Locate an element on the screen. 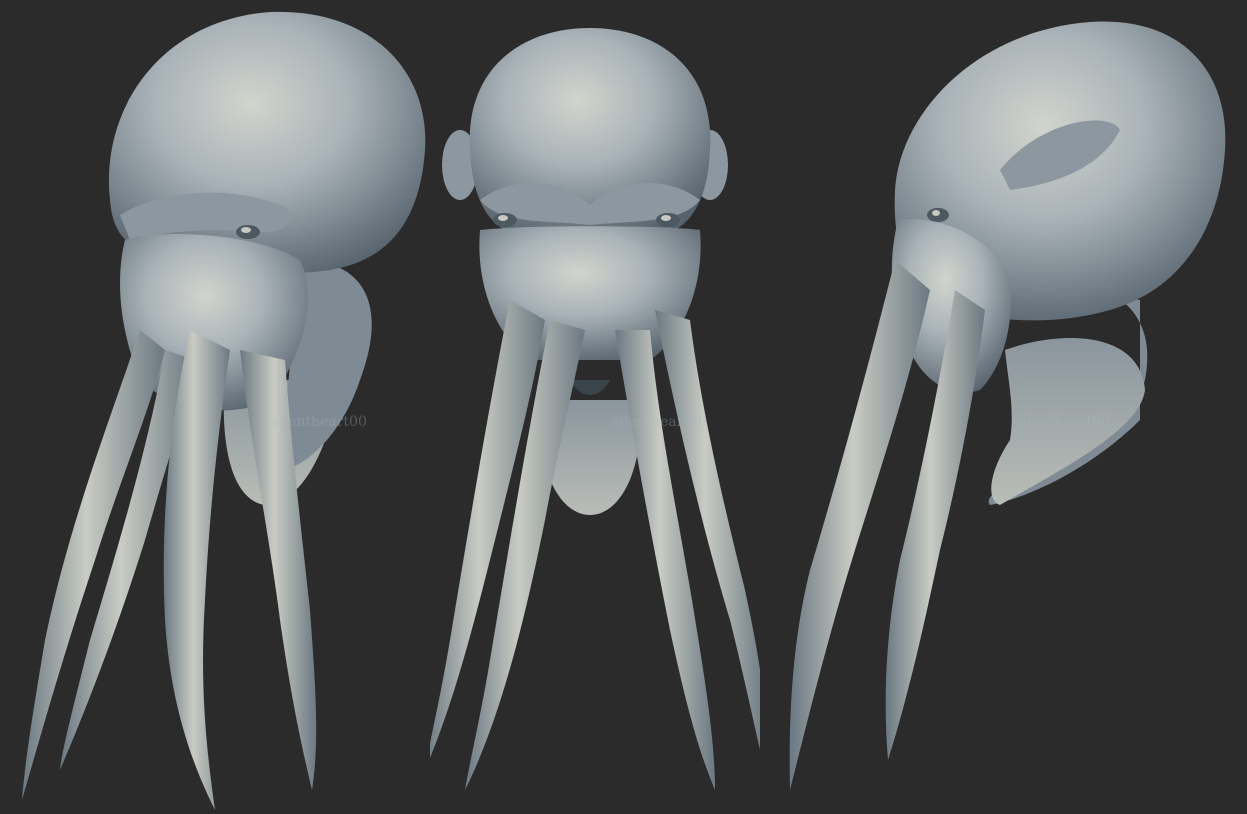 This screenshot has height=814, width=1247. right-eye-highlight is located at coordinates (666, 218).